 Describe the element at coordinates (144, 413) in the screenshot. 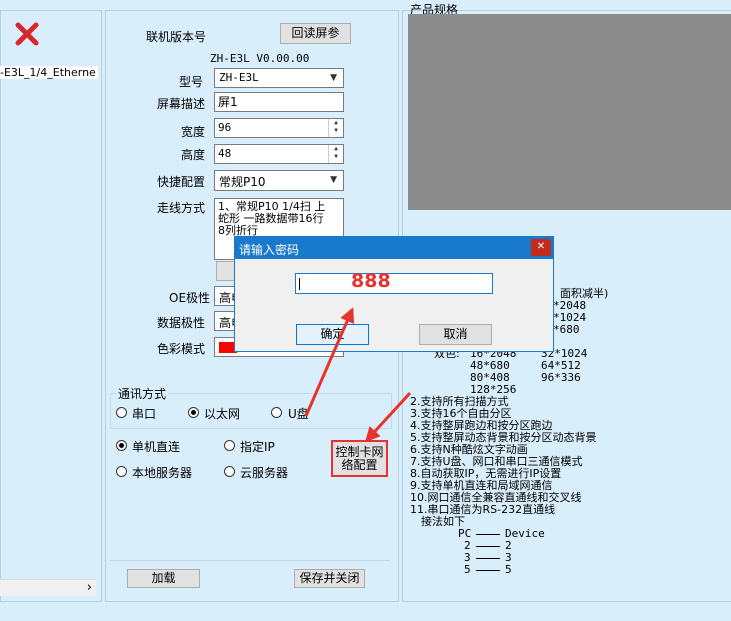

I see `comm-serial-label: 串口` at that location.